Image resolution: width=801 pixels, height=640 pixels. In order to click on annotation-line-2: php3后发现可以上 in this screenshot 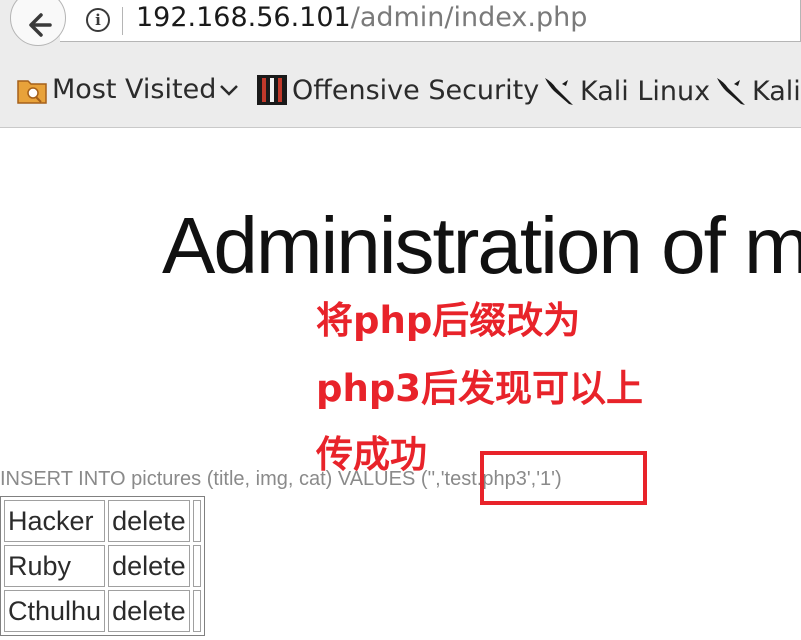, I will do `click(480, 388)`.